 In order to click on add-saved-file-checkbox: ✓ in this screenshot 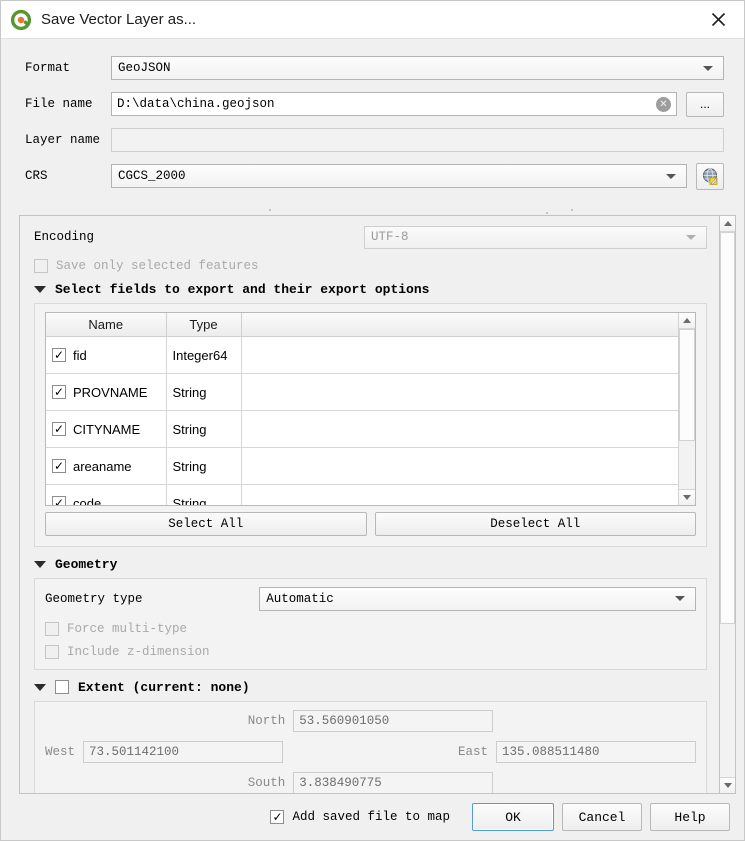, I will do `click(277, 817)`.